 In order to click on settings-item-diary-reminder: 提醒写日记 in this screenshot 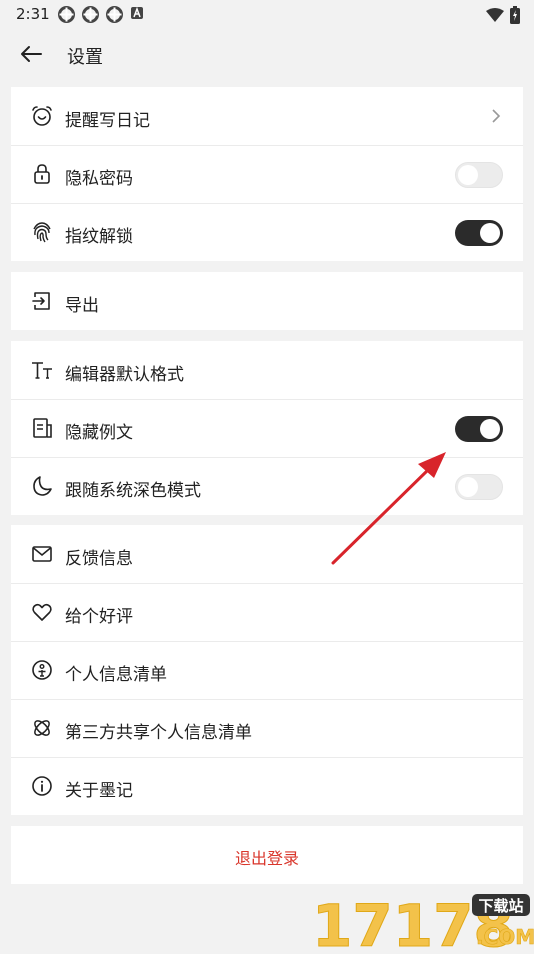, I will do `click(267, 116)`.